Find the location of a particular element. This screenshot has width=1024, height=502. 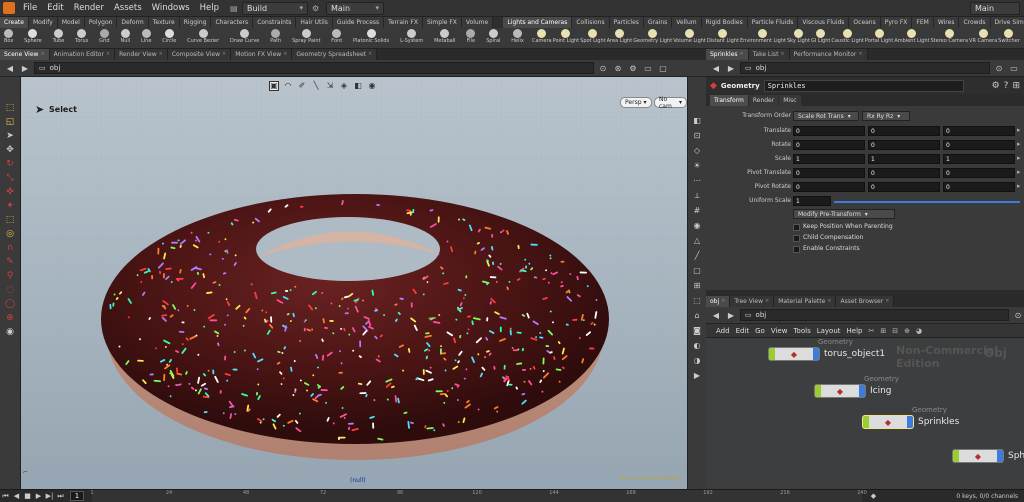

tool-camera: Camera is located at coordinates (542, 38).